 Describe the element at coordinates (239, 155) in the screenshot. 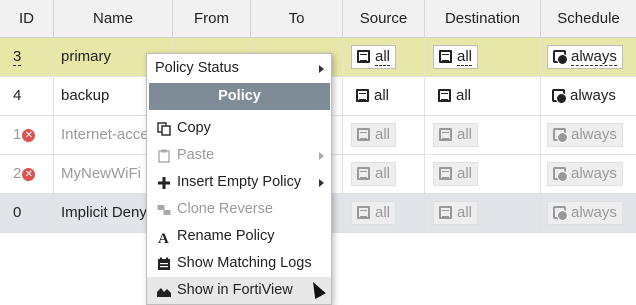

I see `menu-item-paste: Paste` at that location.